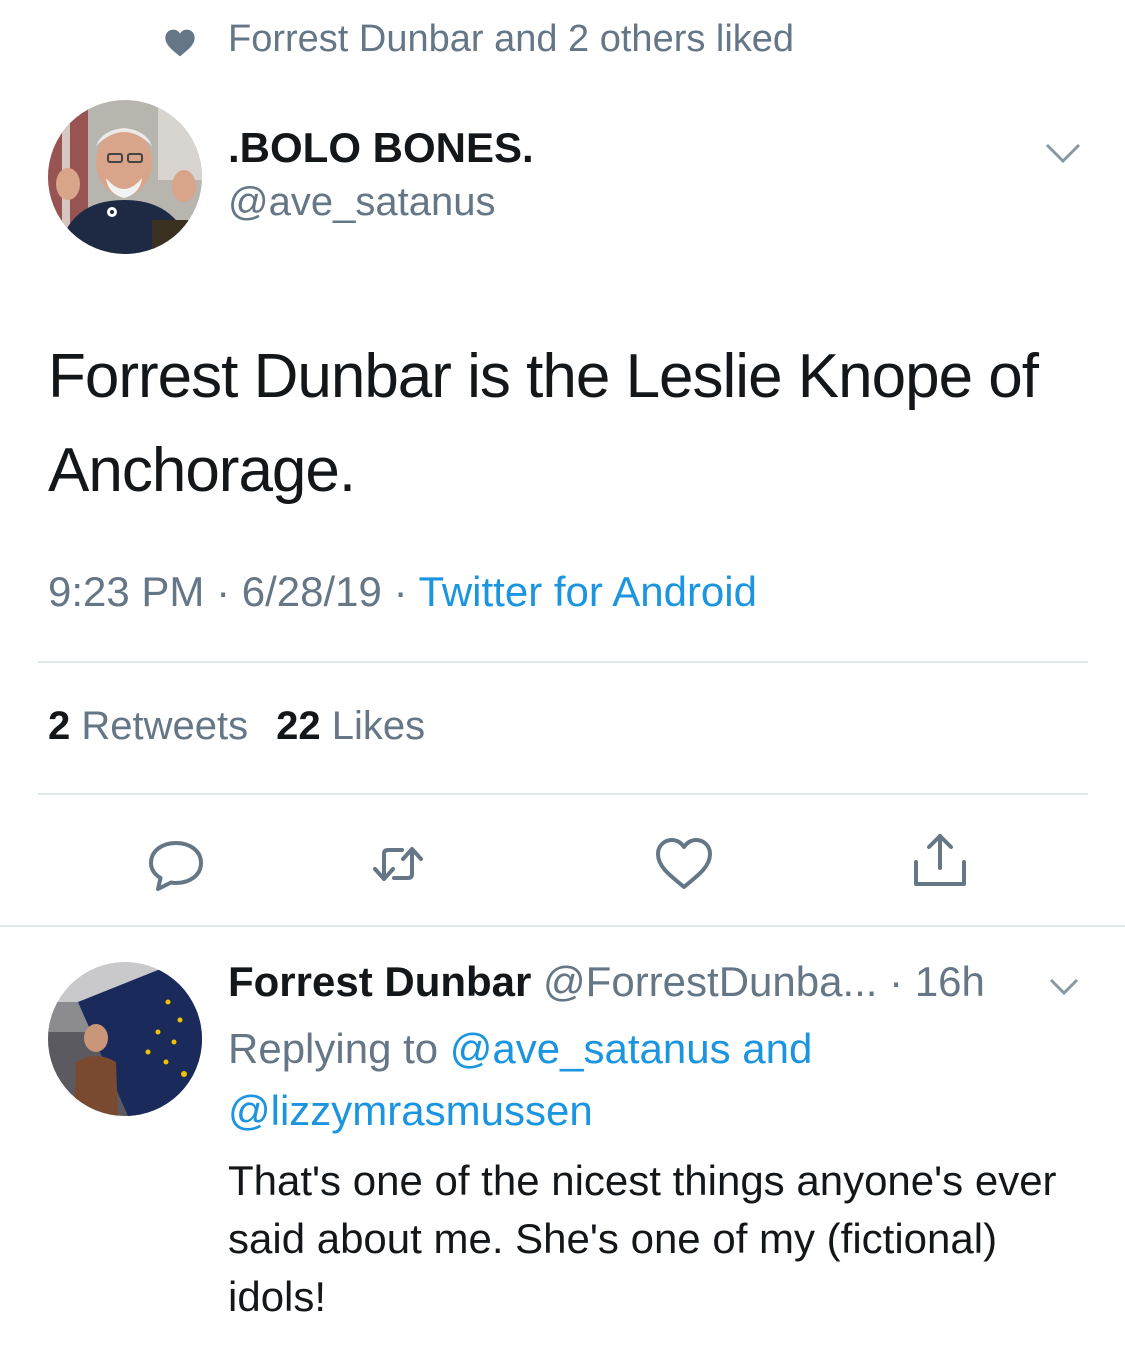  What do you see at coordinates (165, 726) in the screenshot?
I see `retweets-label: Retweets` at bounding box center [165, 726].